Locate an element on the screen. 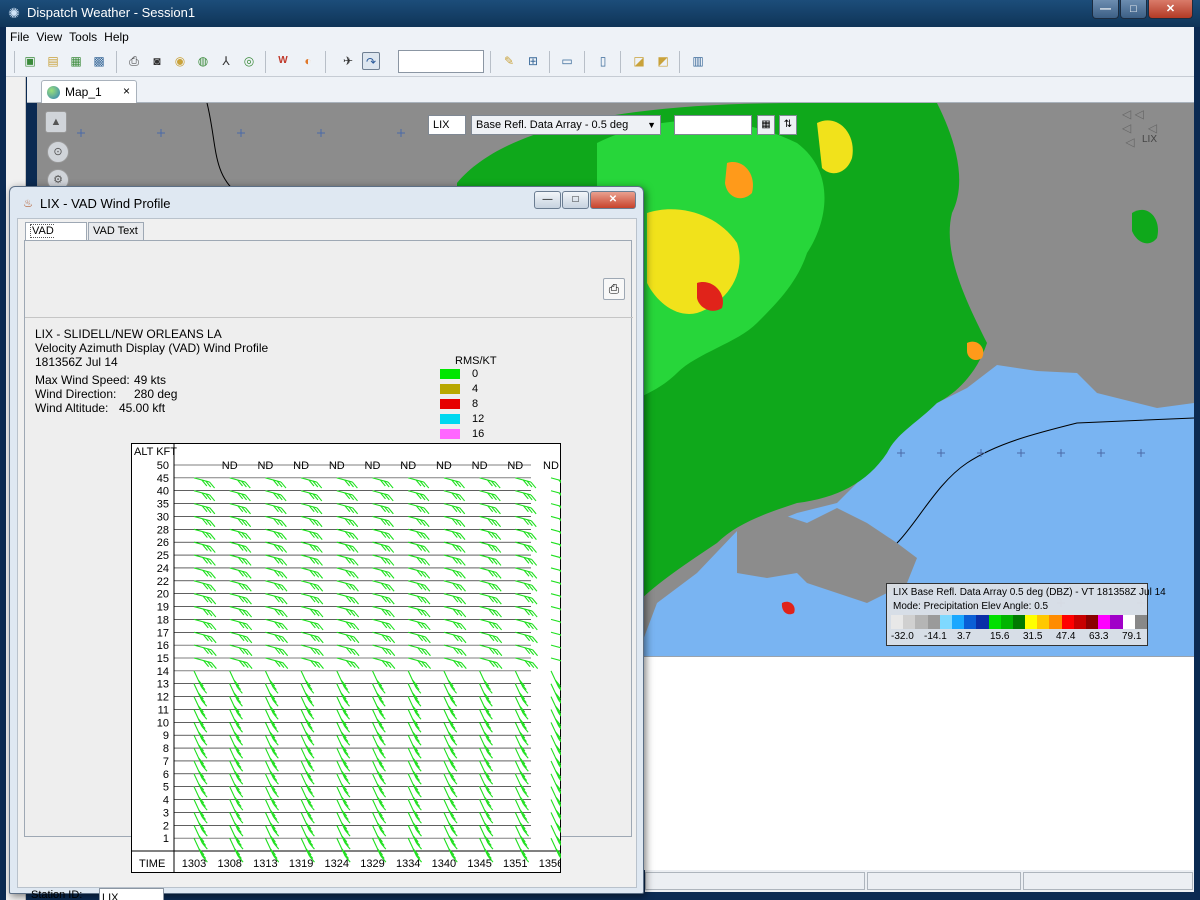 The height and width of the screenshot is (900, 1200). color-scale-tick: -32.0 is located at coordinates (902, 636).